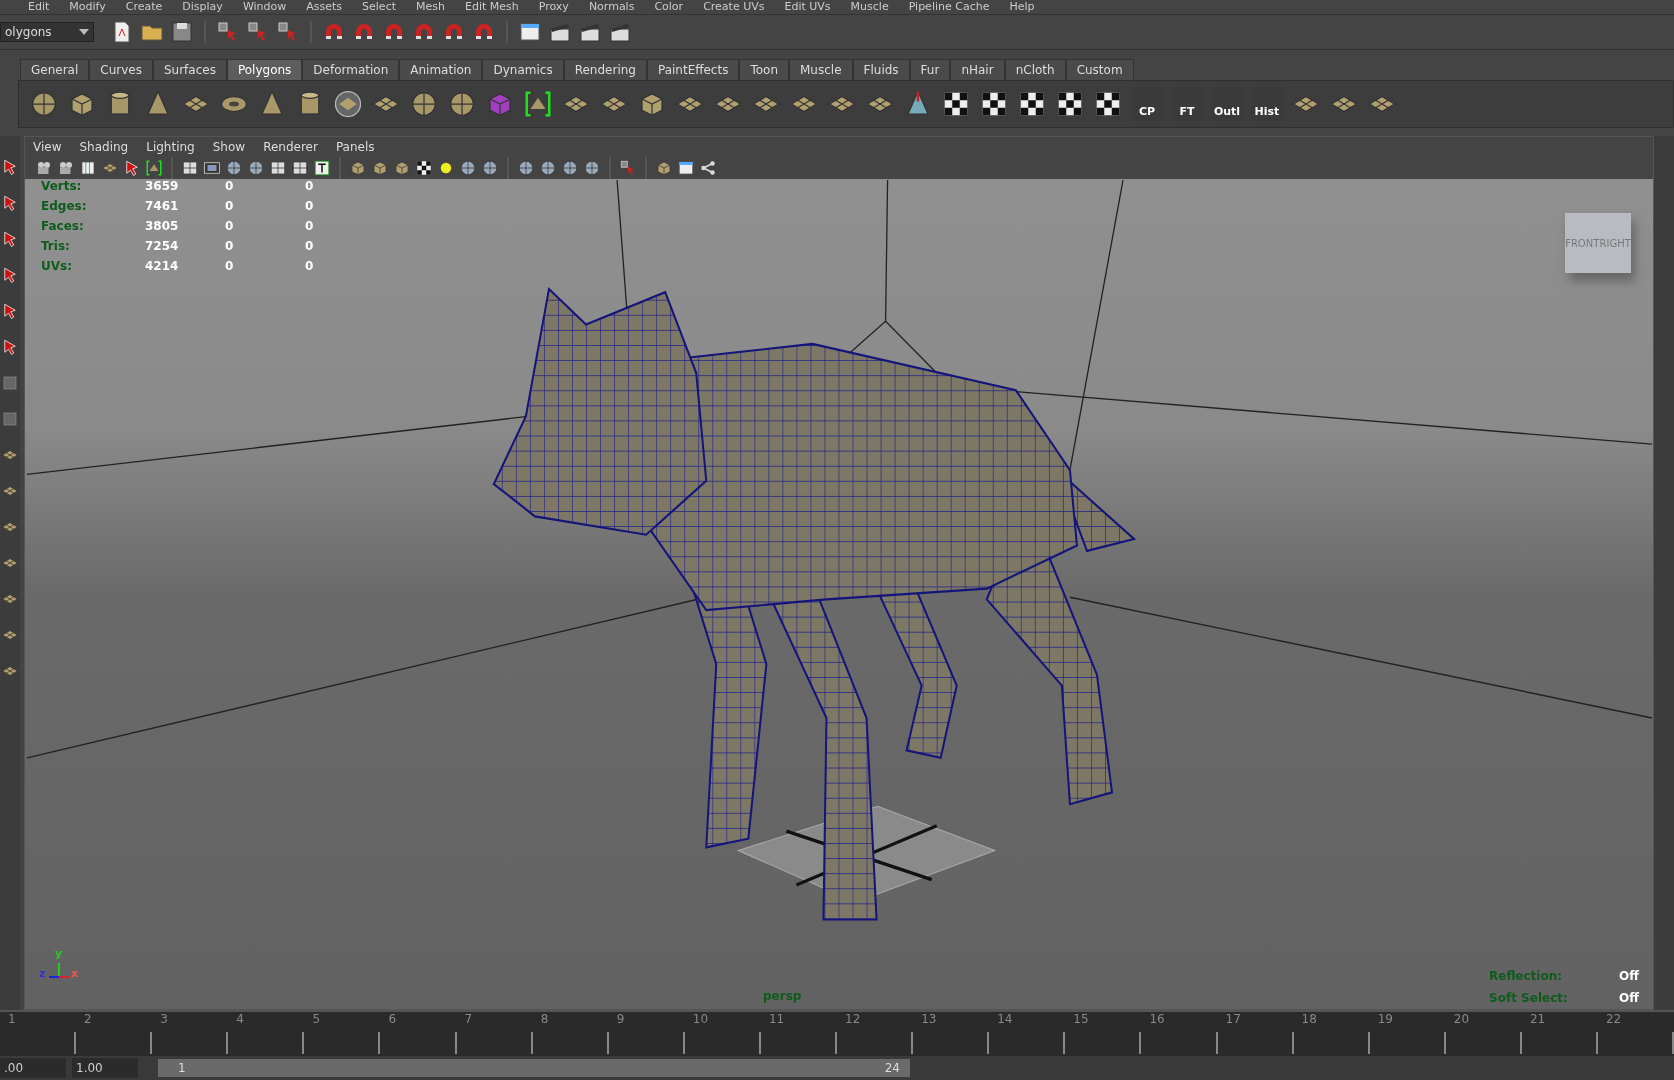  What do you see at coordinates (1537, 1019) in the screenshot?
I see `frame-number: 21` at bounding box center [1537, 1019].